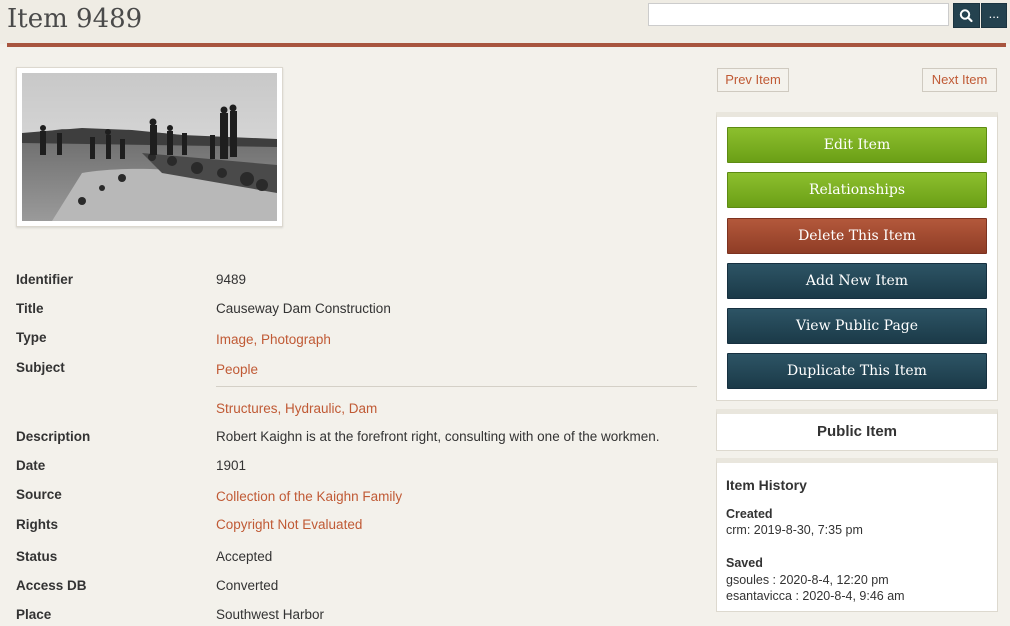 The height and width of the screenshot is (626, 1010). Describe the element at coordinates (744, 563) in the screenshot. I see `saved-label: Saved` at that location.